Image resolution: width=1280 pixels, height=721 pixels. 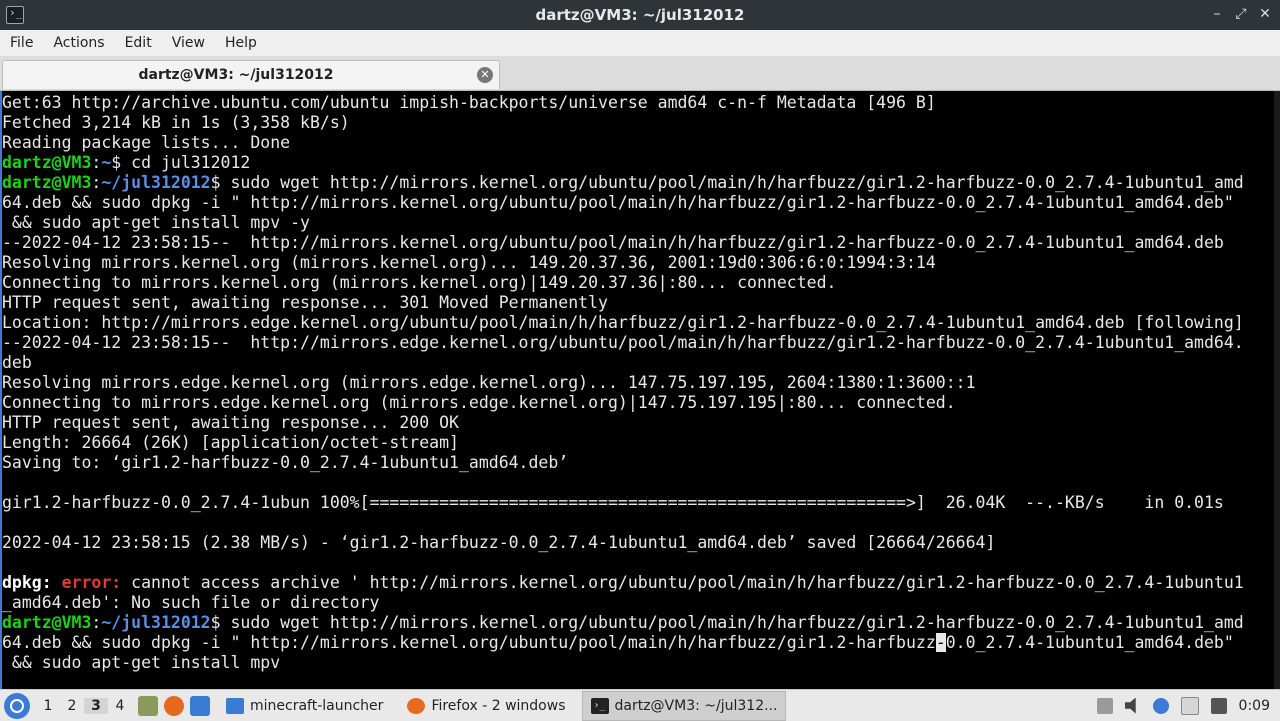 What do you see at coordinates (236, 75) in the screenshot?
I see `tab-label: dartz@VM3: ~/jul312012` at bounding box center [236, 75].